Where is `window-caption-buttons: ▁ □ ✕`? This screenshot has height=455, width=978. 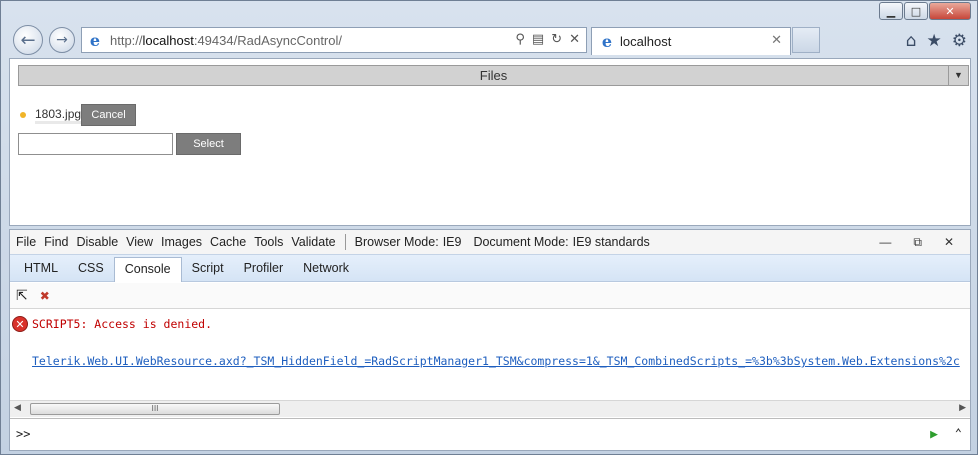
window-caption-buttons: ▁ □ ✕ is located at coordinates (925, 11).